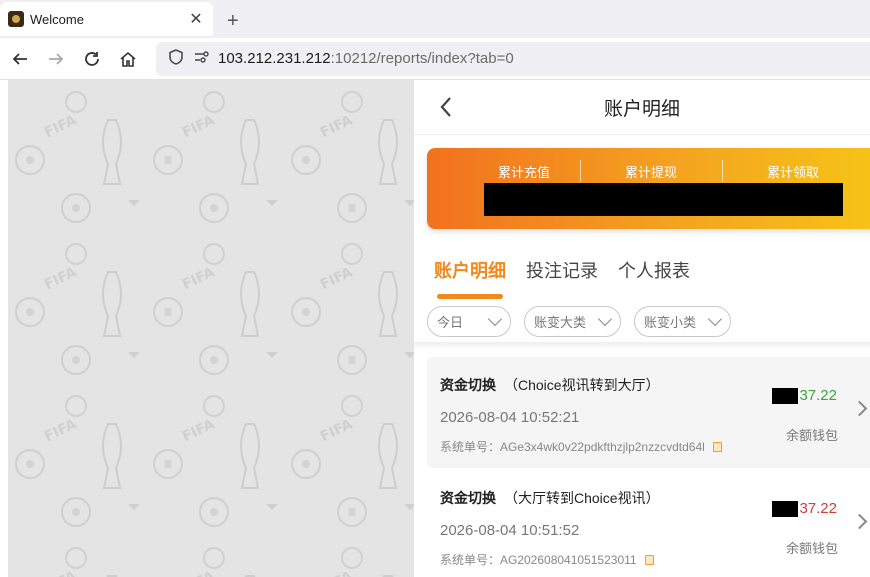  I want to click on summary-card: 累计充值 累计提现 累计领取, so click(648, 188).